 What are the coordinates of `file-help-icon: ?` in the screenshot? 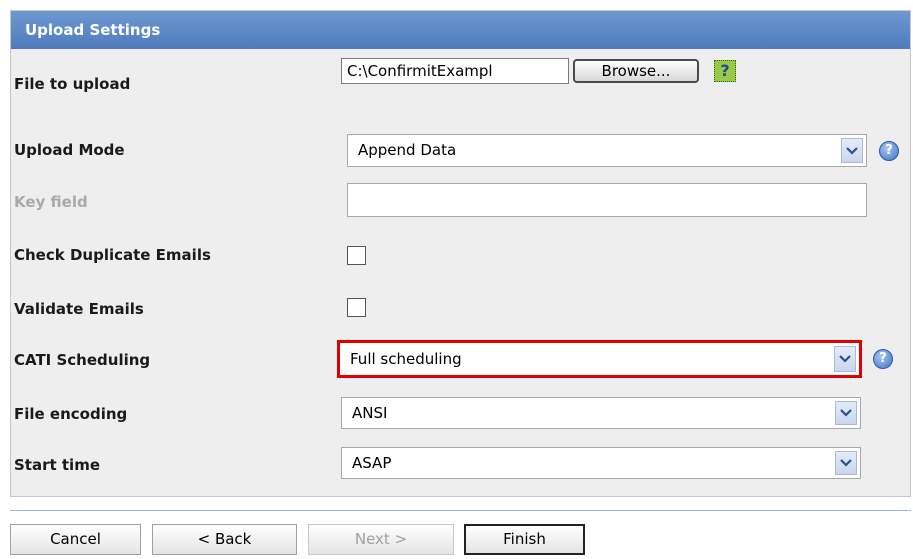 It's located at (725, 71).